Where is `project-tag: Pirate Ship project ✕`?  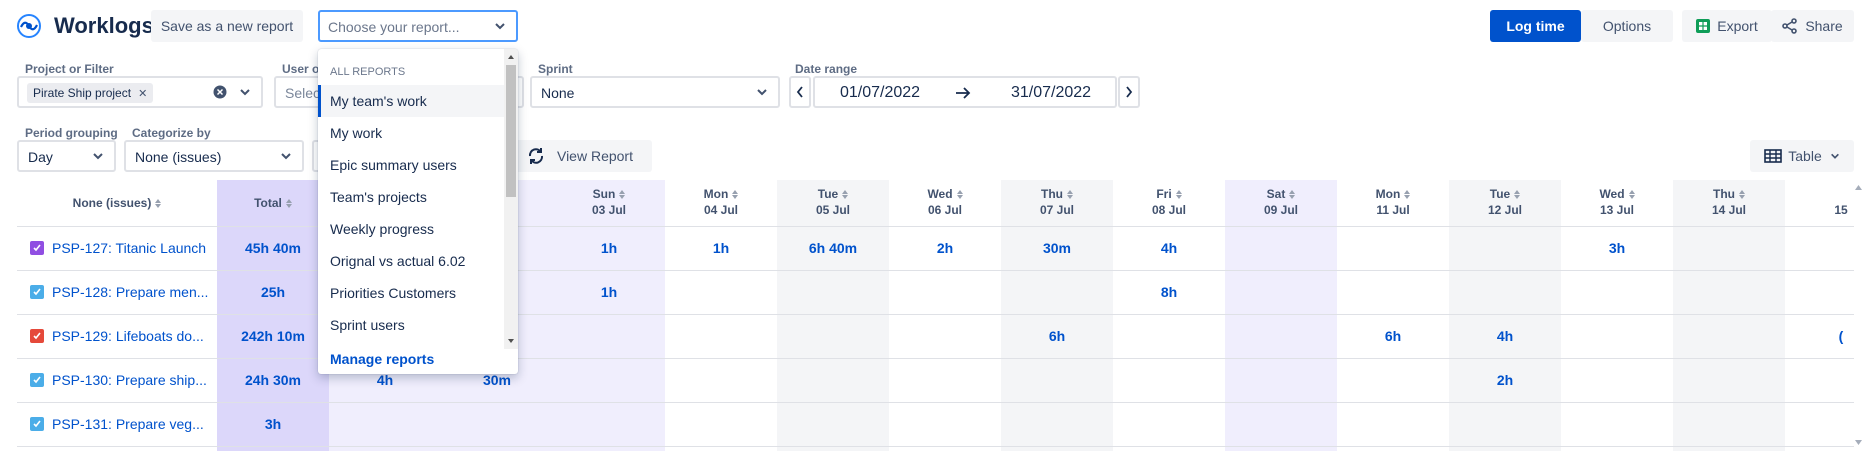 project-tag: Pirate Ship project ✕ is located at coordinates (90, 93).